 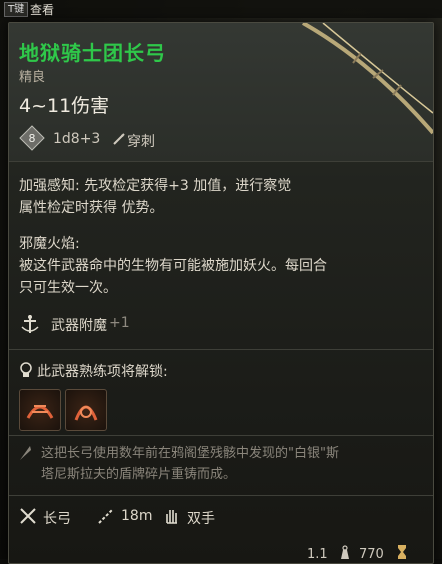 What do you see at coordinates (171, 517) in the screenshot?
I see `hand-icon` at bounding box center [171, 517].